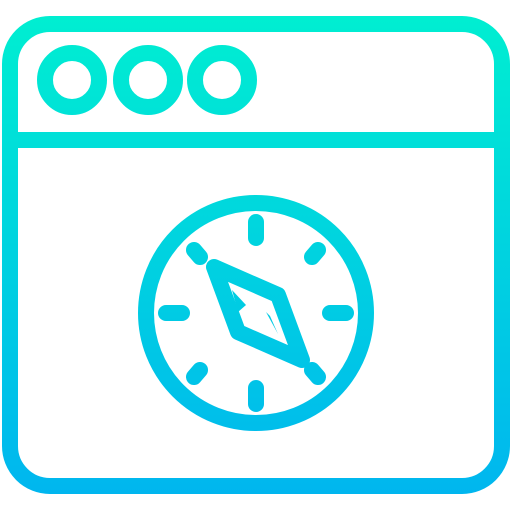 The width and height of the screenshot is (512, 512). Describe the element at coordinates (222, 80) in the screenshot. I see `window-dot-3-icon` at that location.